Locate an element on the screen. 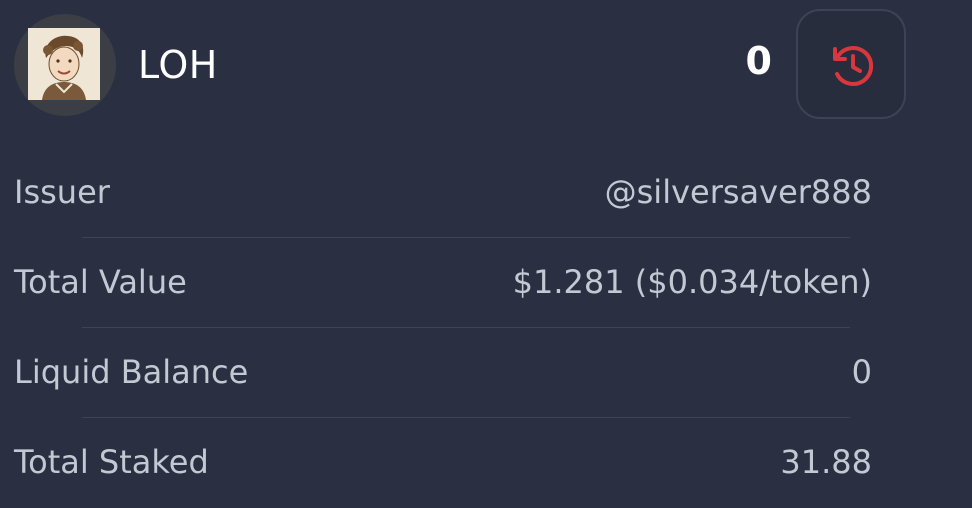 The width and height of the screenshot is (972, 508). detail-label: Issuer is located at coordinates (62, 192).